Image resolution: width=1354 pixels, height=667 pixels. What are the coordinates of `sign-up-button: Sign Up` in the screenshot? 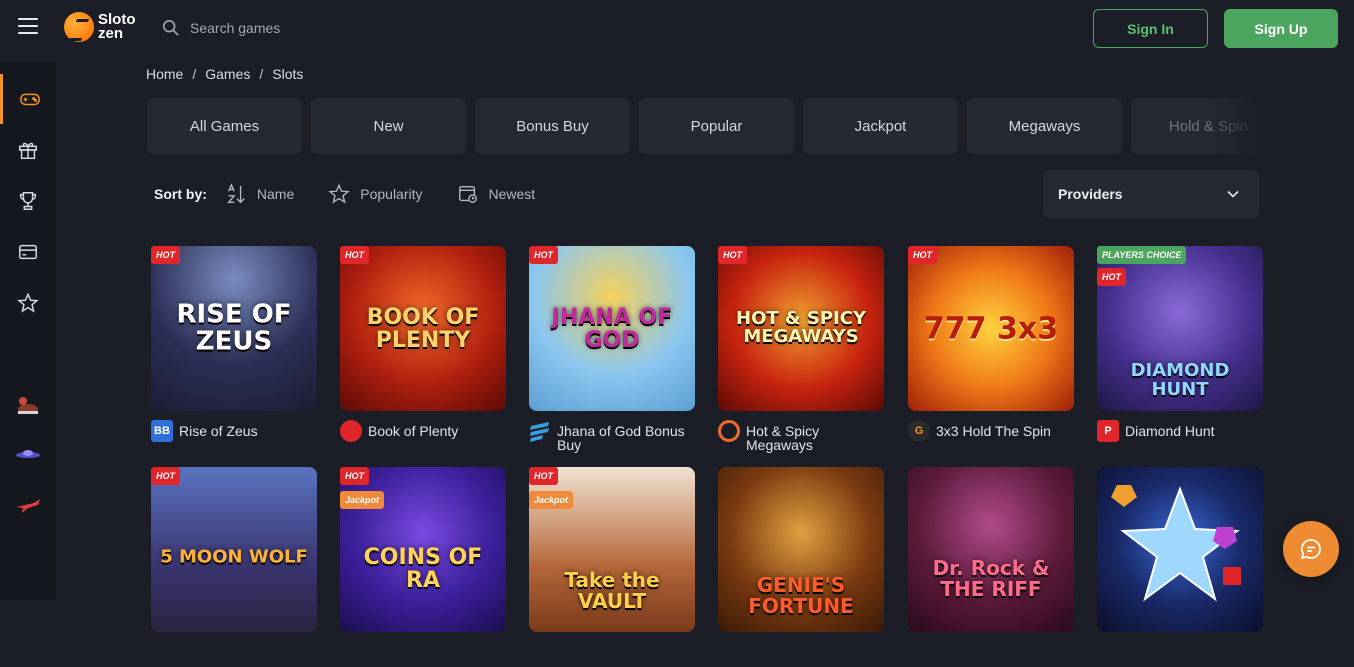 It's located at (1281, 28).